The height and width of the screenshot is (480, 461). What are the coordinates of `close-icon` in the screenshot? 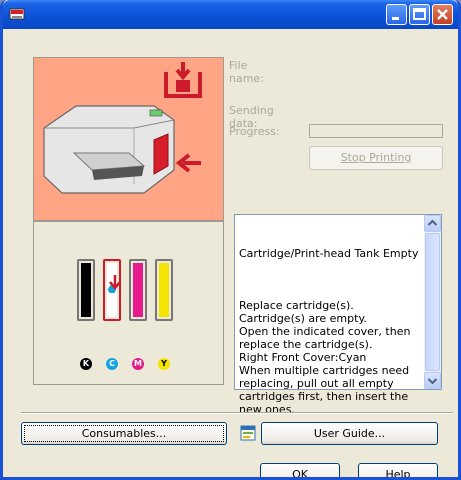 It's located at (442, 14).